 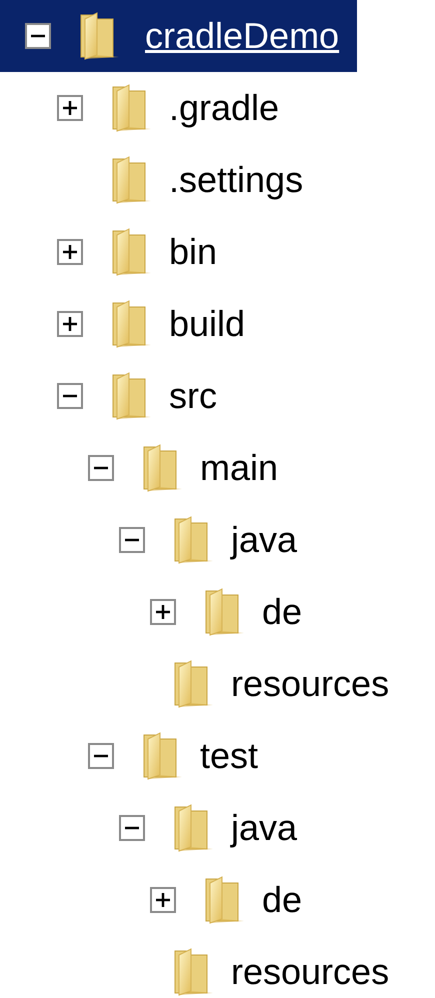 What do you see at coordinates (148, 468) in the screenshot?
I see `tree-item: main` at bounding box center [148, 468].